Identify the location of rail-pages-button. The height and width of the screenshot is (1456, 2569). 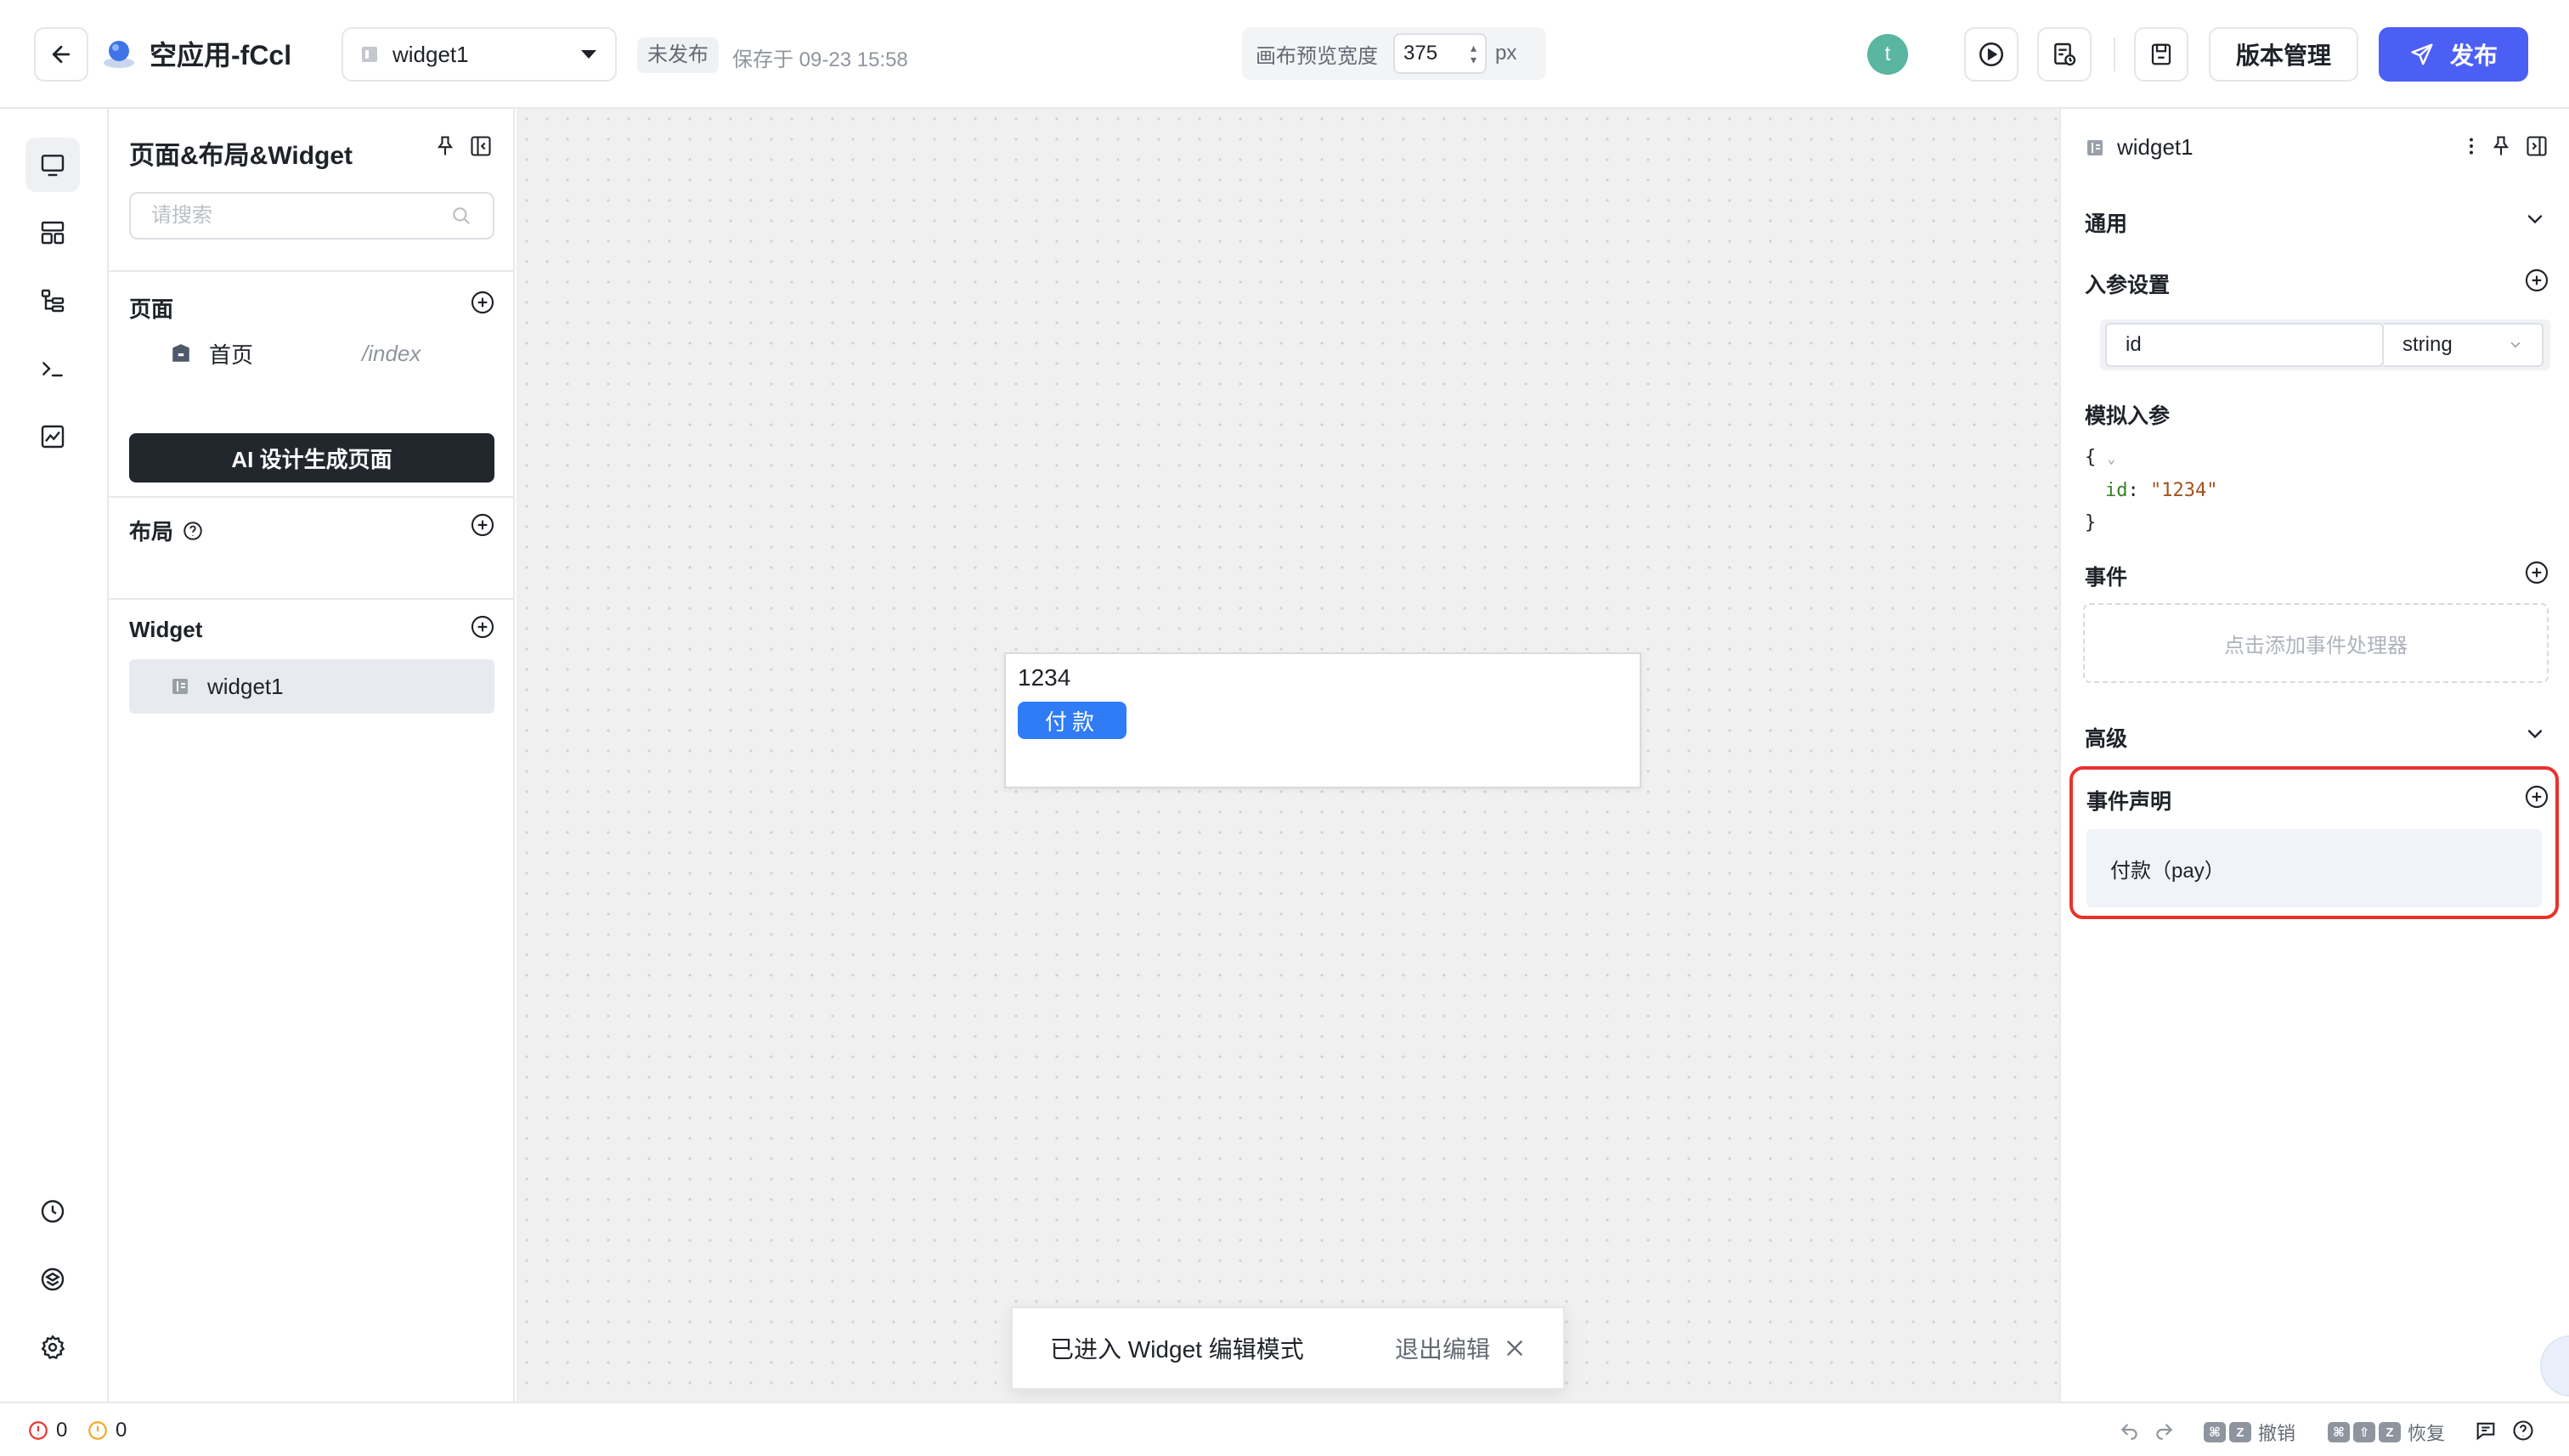
(53, 165).